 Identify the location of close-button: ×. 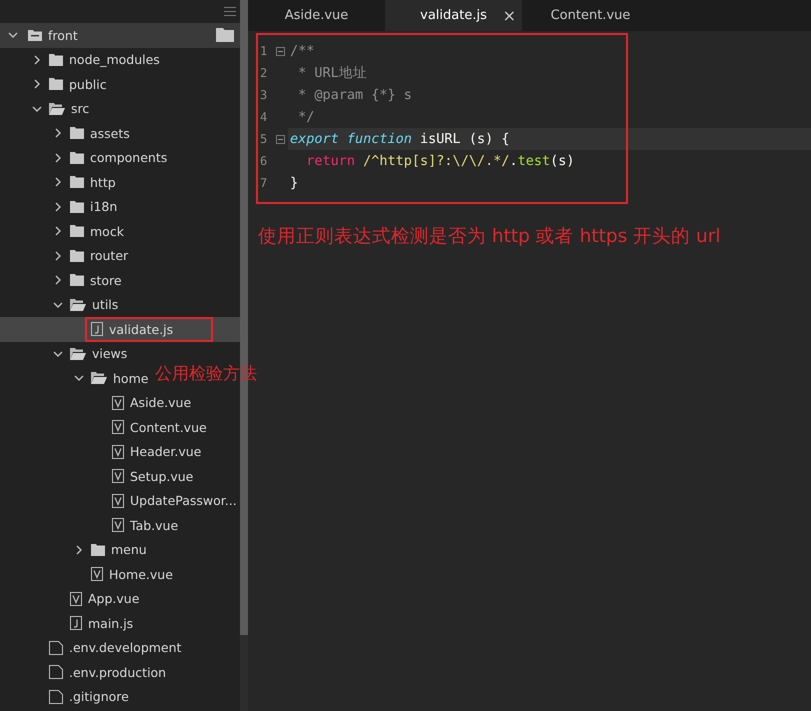
(509, 15).